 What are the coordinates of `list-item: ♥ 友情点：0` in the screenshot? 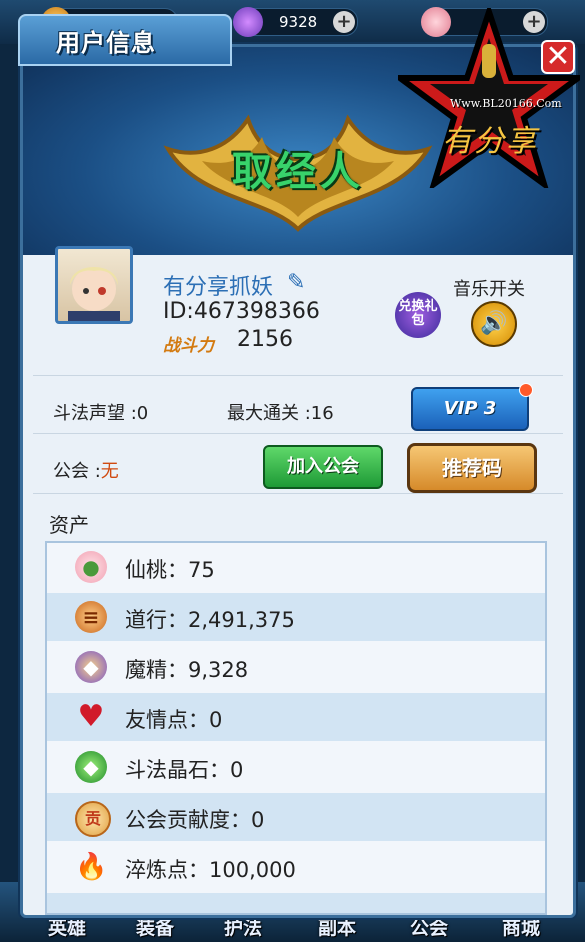 It's located at (296, 717).